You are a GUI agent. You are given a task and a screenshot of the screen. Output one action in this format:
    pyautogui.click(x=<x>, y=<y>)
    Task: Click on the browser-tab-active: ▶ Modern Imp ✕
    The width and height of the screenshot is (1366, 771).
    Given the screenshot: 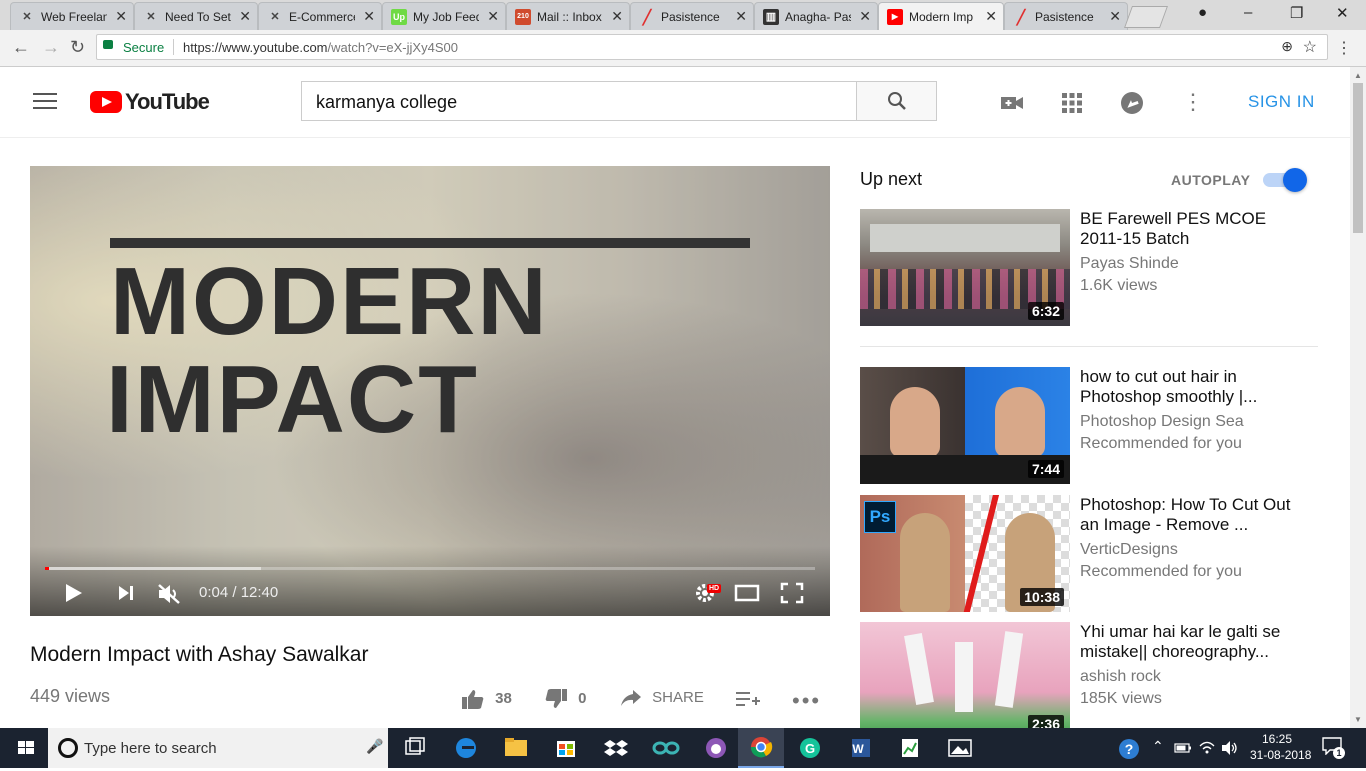 What is the action you would take?
    pyautogui.click(x=941, y=16)
    